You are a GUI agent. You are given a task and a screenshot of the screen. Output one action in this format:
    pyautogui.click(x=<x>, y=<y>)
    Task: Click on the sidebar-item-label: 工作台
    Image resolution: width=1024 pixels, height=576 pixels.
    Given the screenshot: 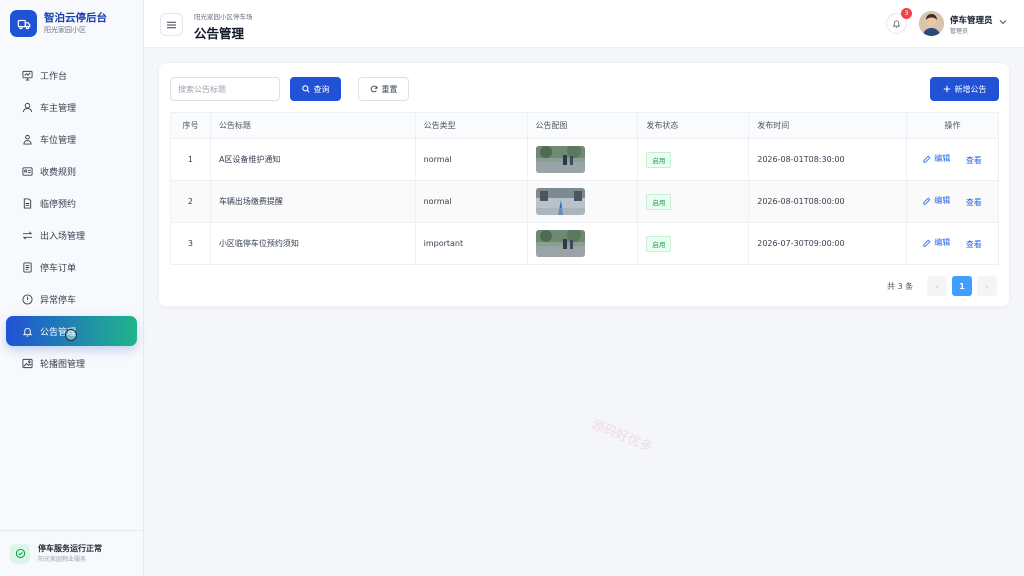 What is the action you would take?
    pyautogui.click(x=54, y=76)
    